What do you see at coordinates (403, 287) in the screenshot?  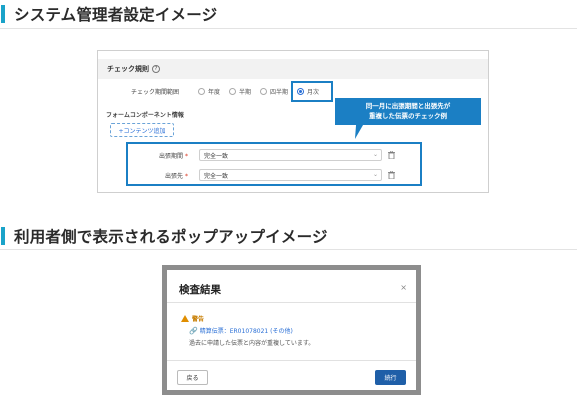 I see `close-icon: ×` at bounding box center [403, 287].